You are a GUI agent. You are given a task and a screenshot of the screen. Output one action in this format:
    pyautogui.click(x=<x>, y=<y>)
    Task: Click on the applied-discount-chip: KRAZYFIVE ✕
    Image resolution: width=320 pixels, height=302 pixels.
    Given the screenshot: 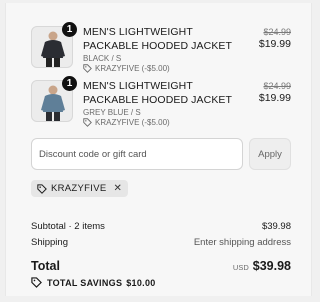 What is the action you would take?
    pyautogui.click(x=80, y=188)
    